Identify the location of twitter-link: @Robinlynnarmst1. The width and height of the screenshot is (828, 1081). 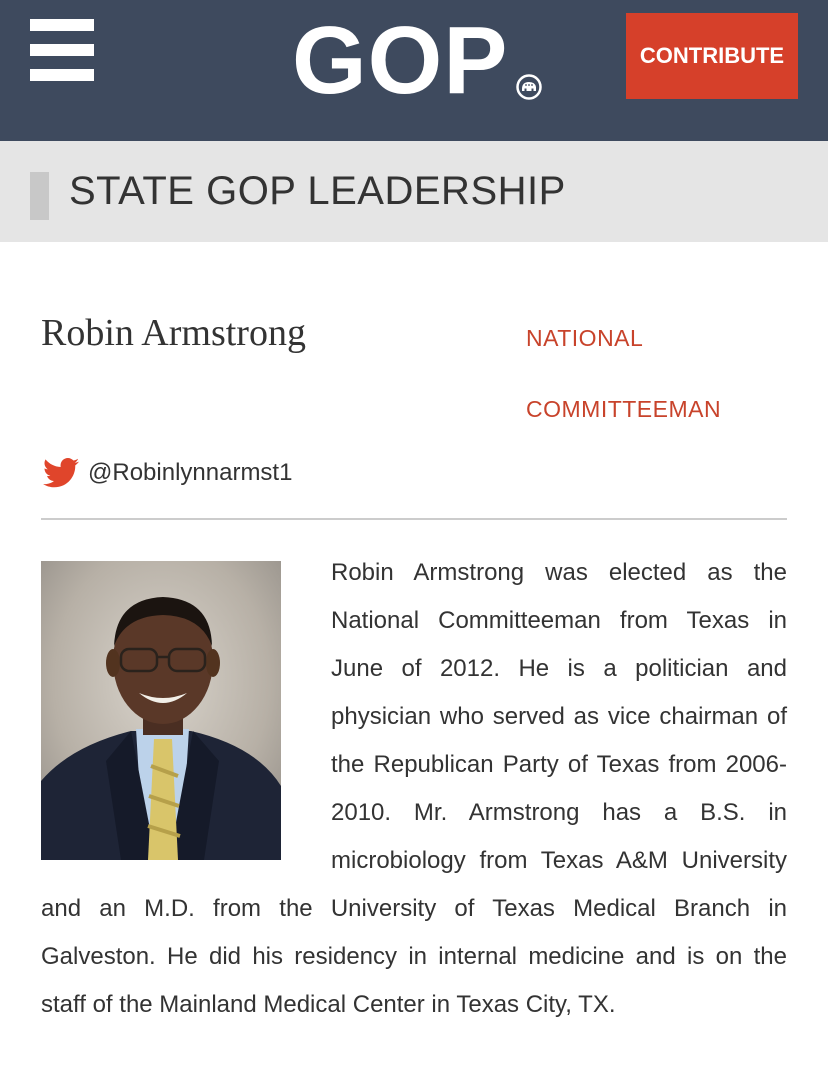
(167, 473).